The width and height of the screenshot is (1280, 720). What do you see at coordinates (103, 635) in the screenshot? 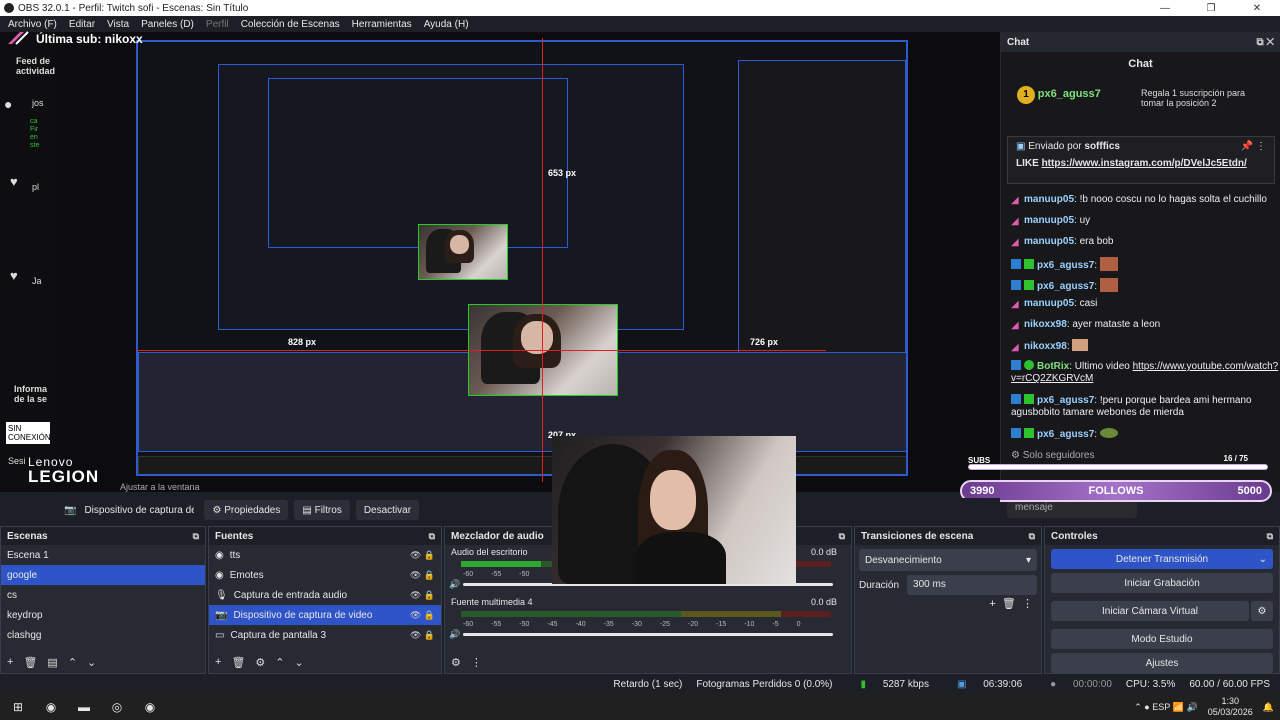
I see `scene-item: clashgg` at bounding box center [103, 635].